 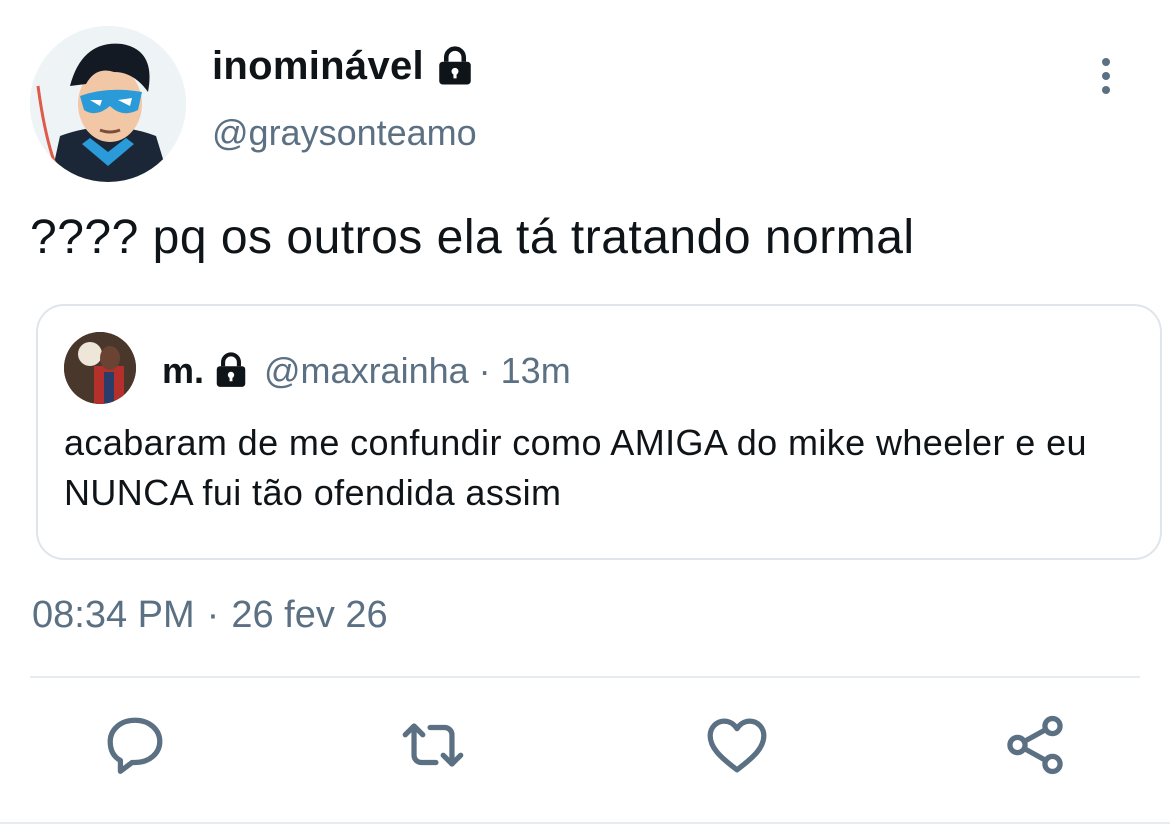 What do you see at coordinates (472, 237) in the screenshot?
I see `tweet-text: ???? pq os outros ela tá tratando normal` at bounding box center [472, 237].